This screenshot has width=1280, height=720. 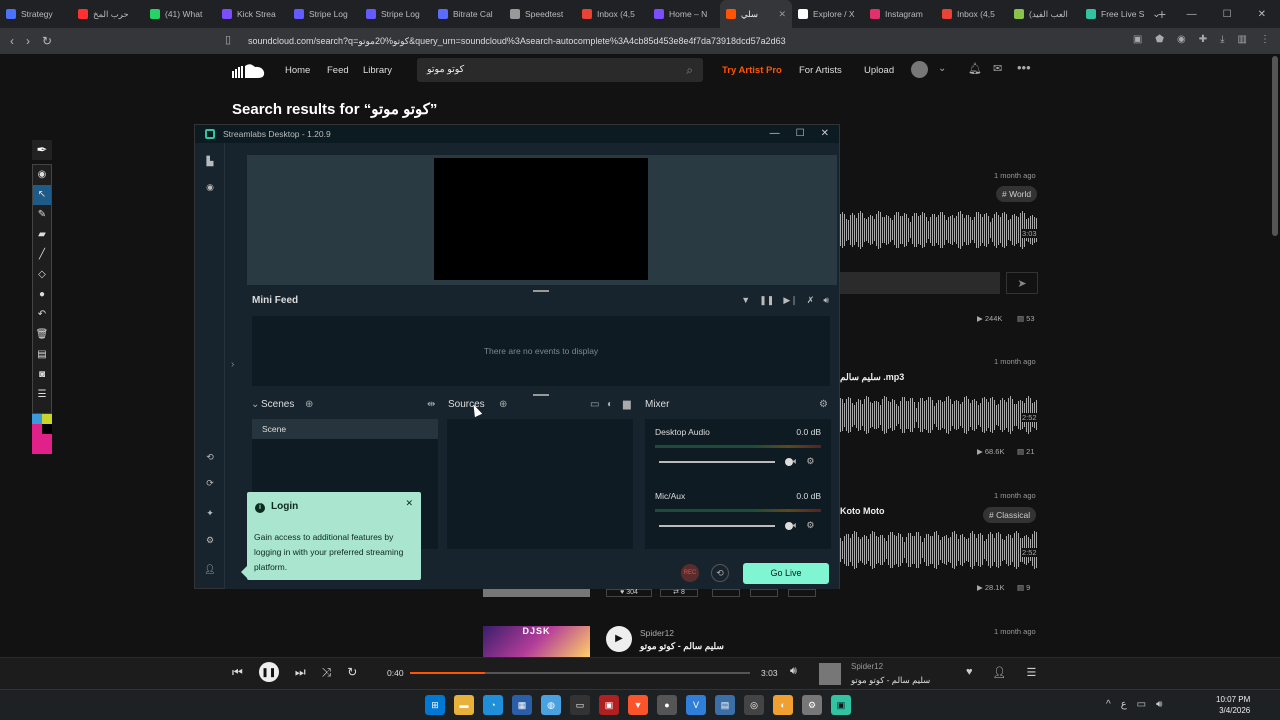 I want to click on filter-icon: ▼, so click(x=745, y=300).